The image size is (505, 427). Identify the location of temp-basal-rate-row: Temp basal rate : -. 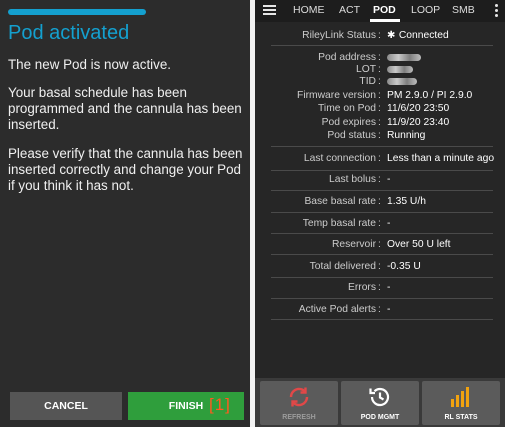
(346, 223).